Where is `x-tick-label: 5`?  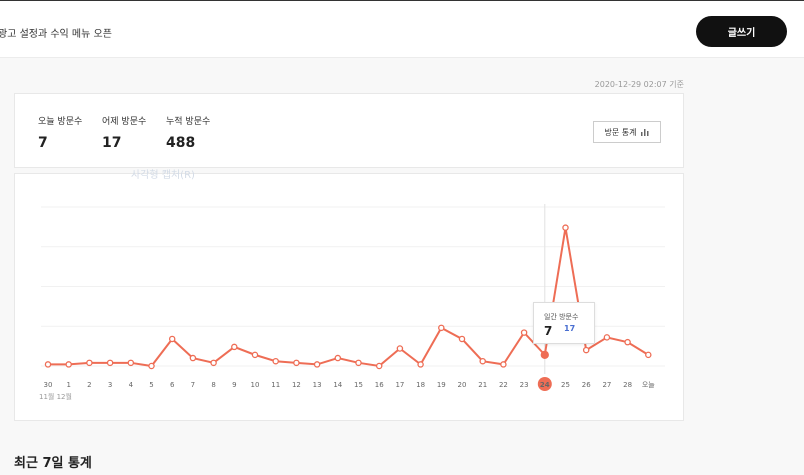 x-tick-label: 5 is located at coordinates (151, 385).